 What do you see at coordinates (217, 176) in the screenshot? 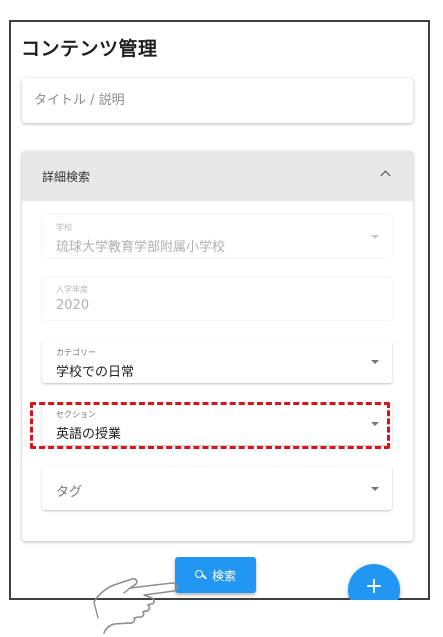
I see `detail-search-header: 詳細検索` at bounding box center [217, 176].